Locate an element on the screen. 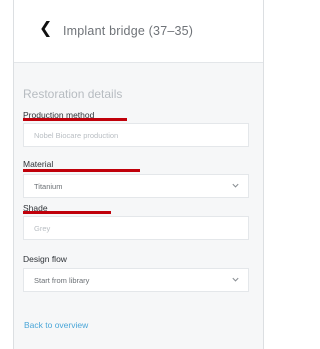 This screenshot has width=320, height=349. back-to-overview-link: Back to overview is located at coordinates (56, 325).